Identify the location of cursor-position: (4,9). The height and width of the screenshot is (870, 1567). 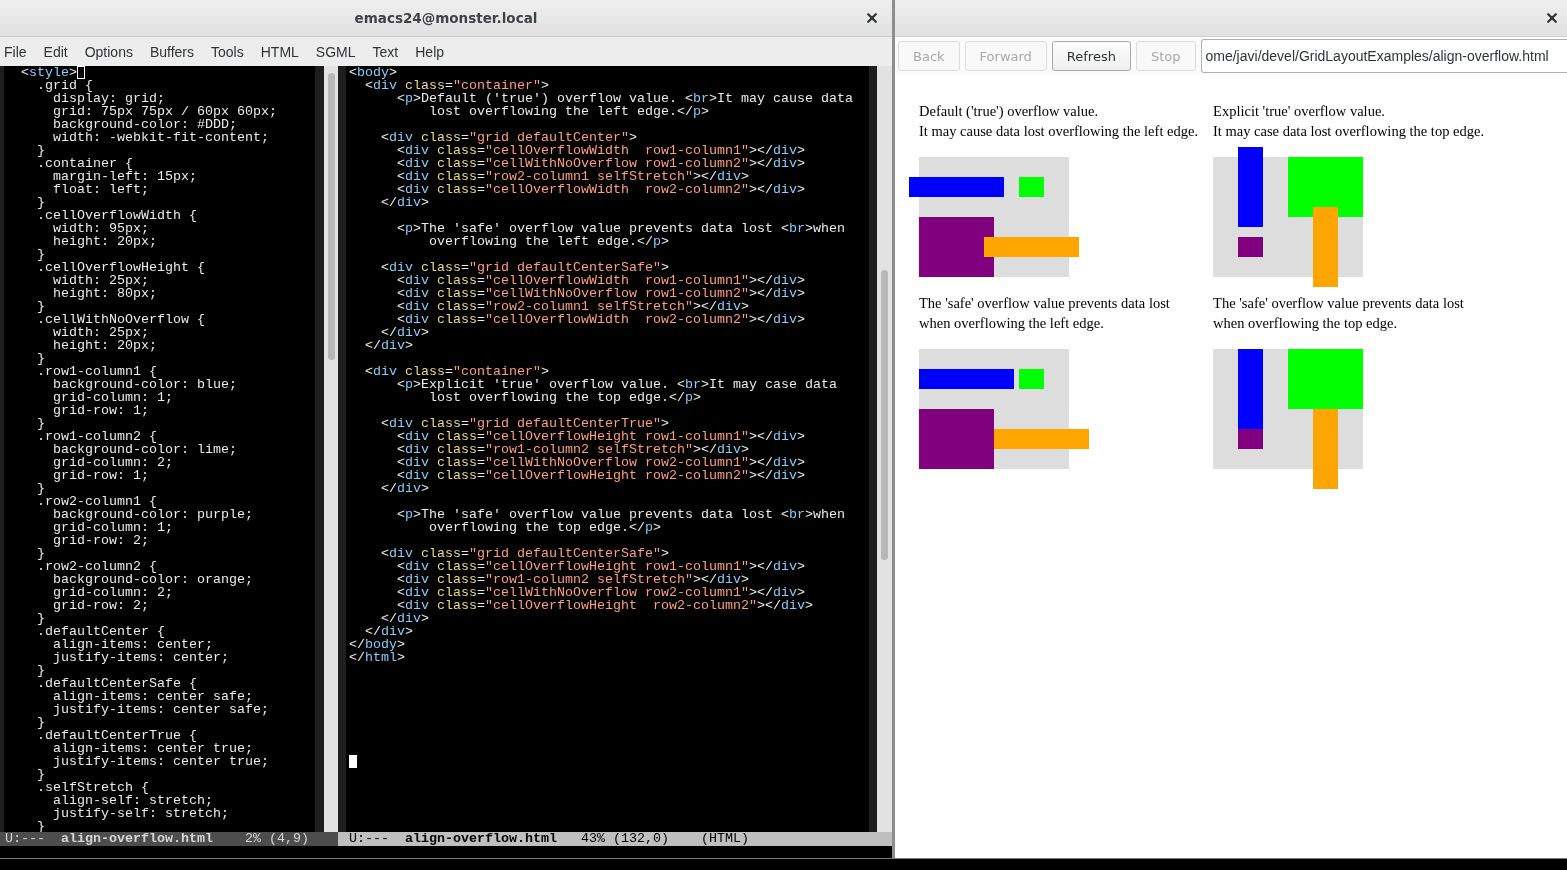
(288, 839).